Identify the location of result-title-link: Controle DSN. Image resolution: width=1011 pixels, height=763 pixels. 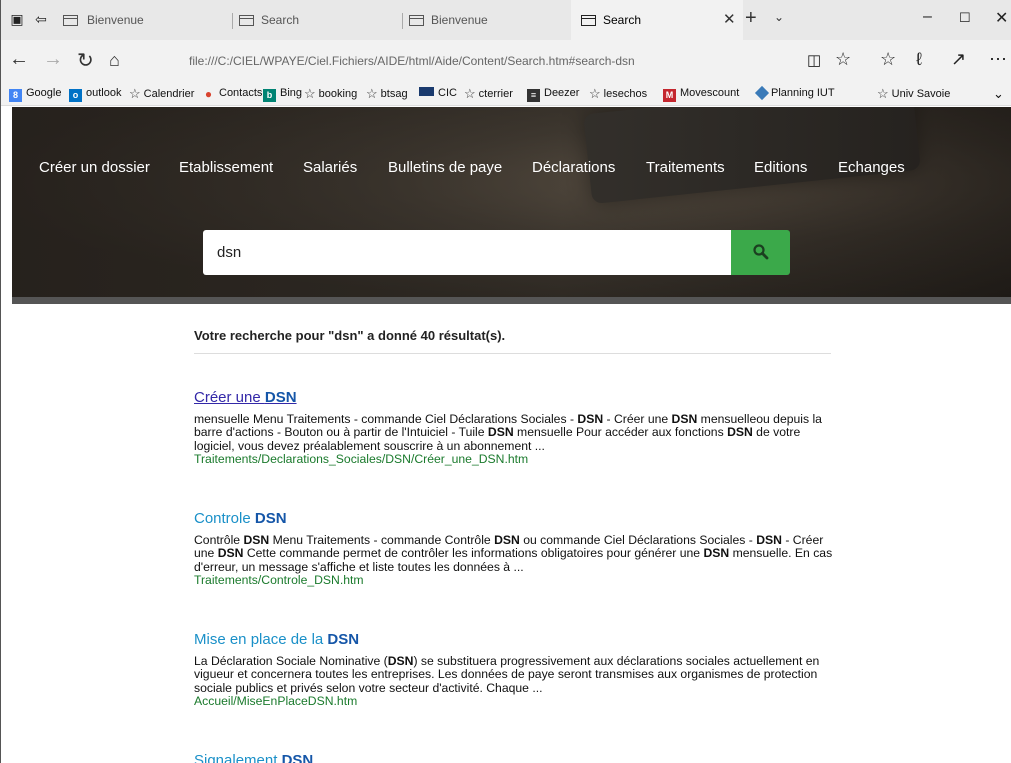
(514, 519).